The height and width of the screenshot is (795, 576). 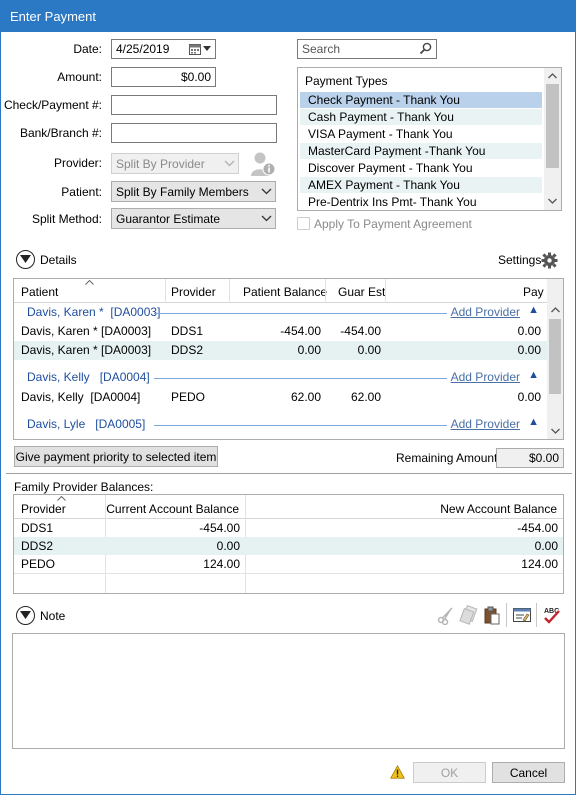 I want to click on split-method-label: Split Method:, so click(x=66, y=219).